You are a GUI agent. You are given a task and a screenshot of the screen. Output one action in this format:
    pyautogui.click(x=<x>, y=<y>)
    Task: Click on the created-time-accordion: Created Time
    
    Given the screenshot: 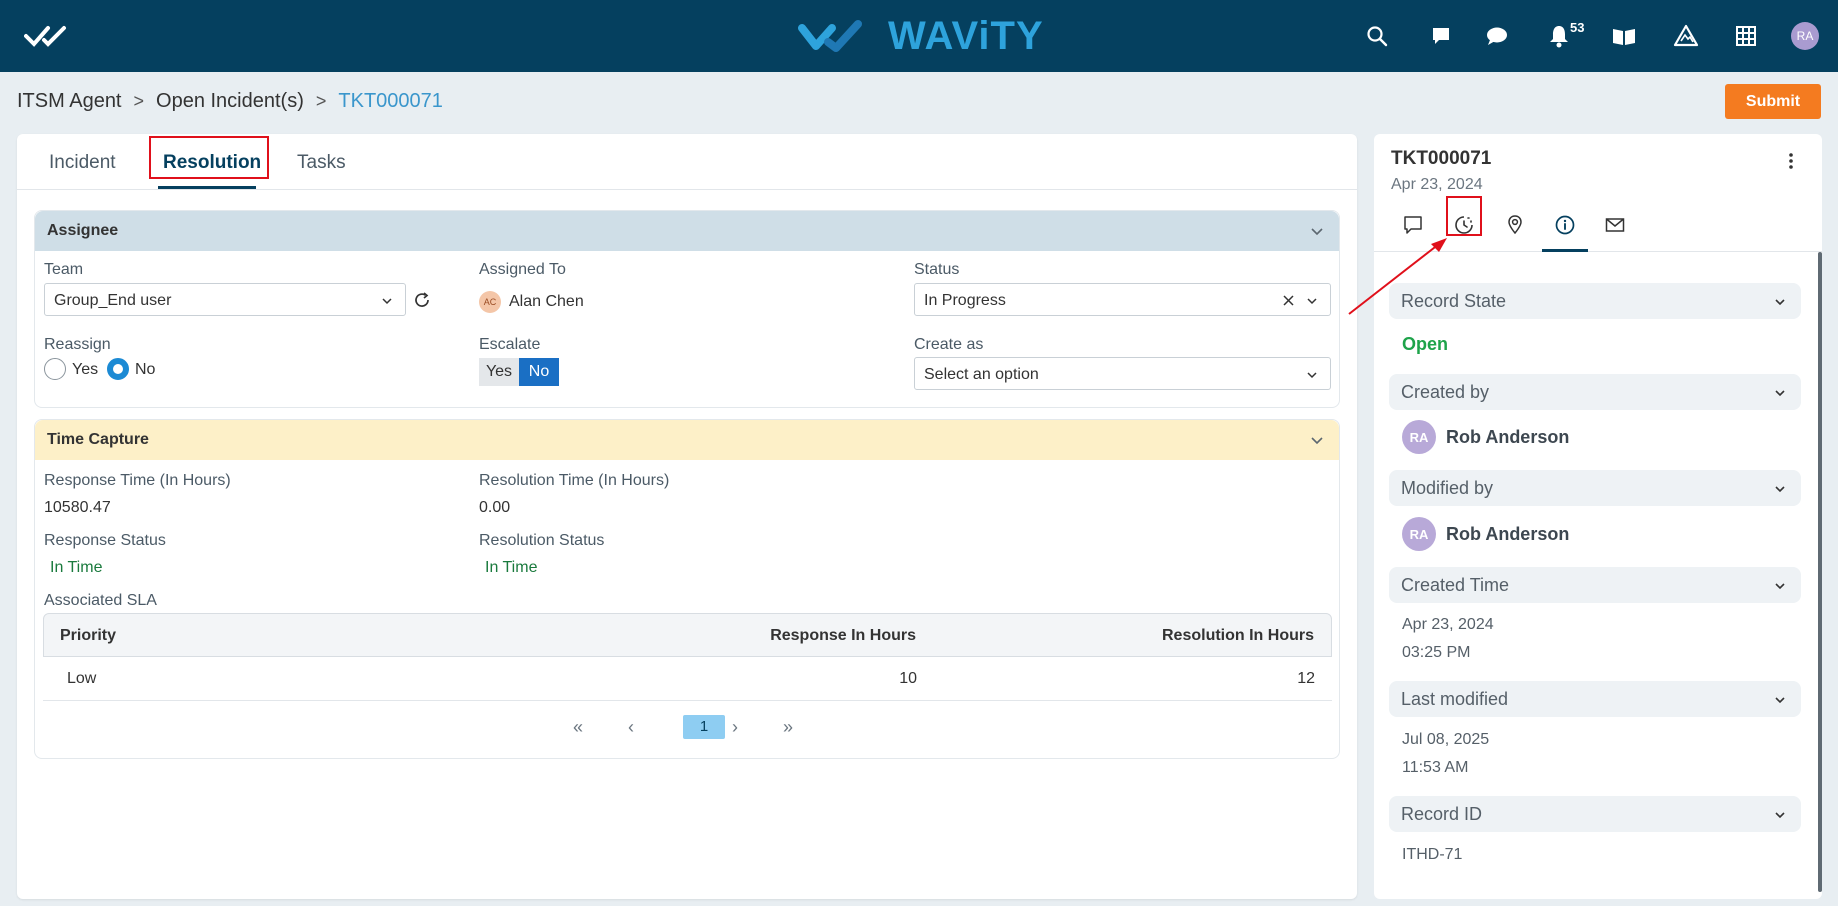 What is the action you would take?
    pyautogui.click(x=1595, y=585)
    